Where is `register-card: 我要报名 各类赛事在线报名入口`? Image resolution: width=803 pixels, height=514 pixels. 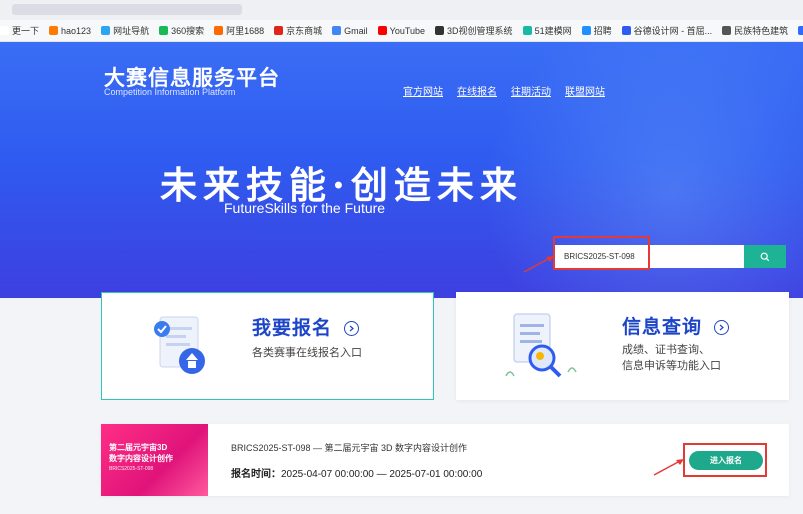
register-card: 我要报名 各类赛事在线报名入口 is located at coordinates (267, 346).